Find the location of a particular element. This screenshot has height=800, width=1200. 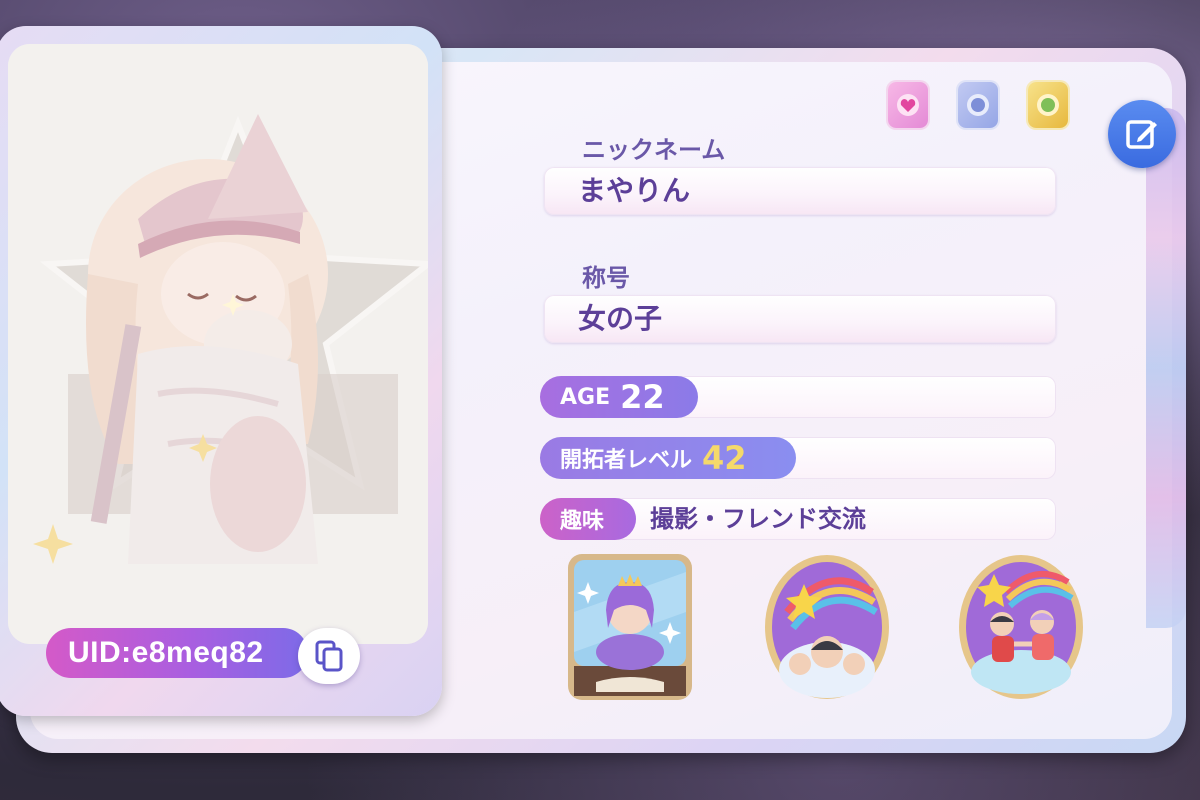

blue-card-icon is located at coordinates (978, 105).